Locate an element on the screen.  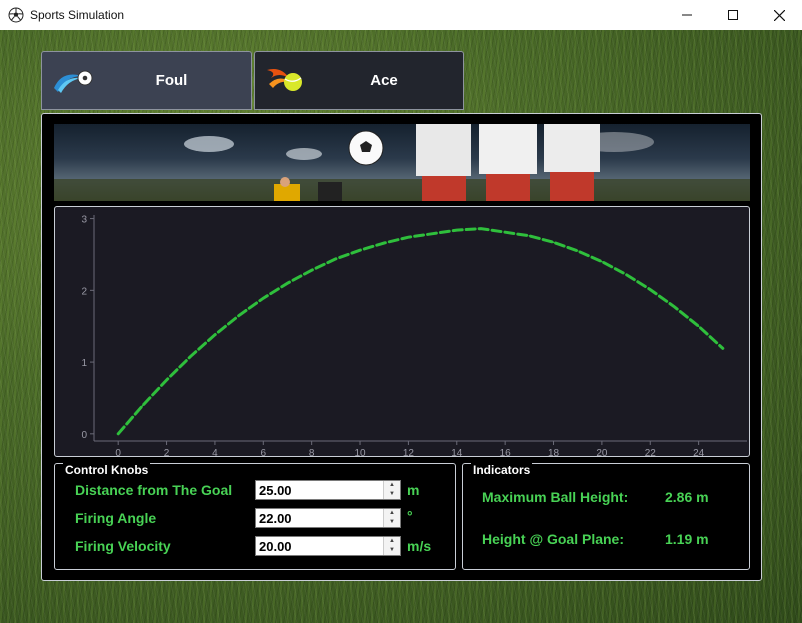
indicators-title: Indicators is located at coordinates (502, 470).